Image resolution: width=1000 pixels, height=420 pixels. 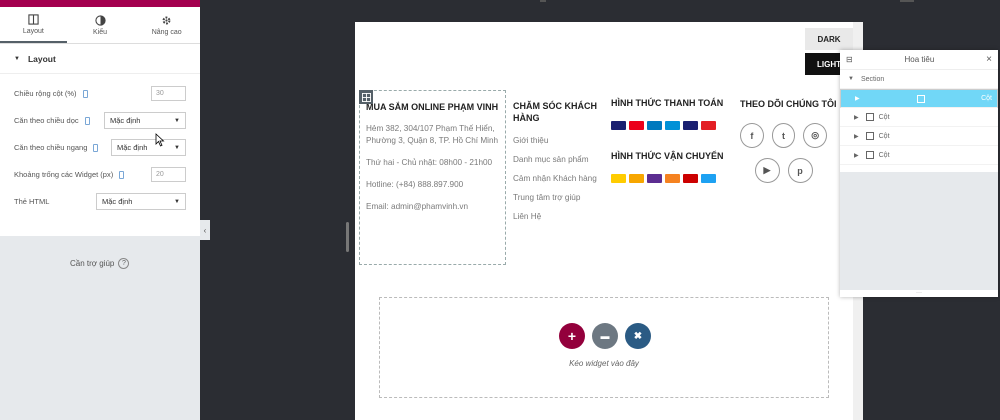 What do you see at coordinates (829, 39) in the screenshot?
I see `dark-mode-button: DARK` at bounding box center [829, 39].